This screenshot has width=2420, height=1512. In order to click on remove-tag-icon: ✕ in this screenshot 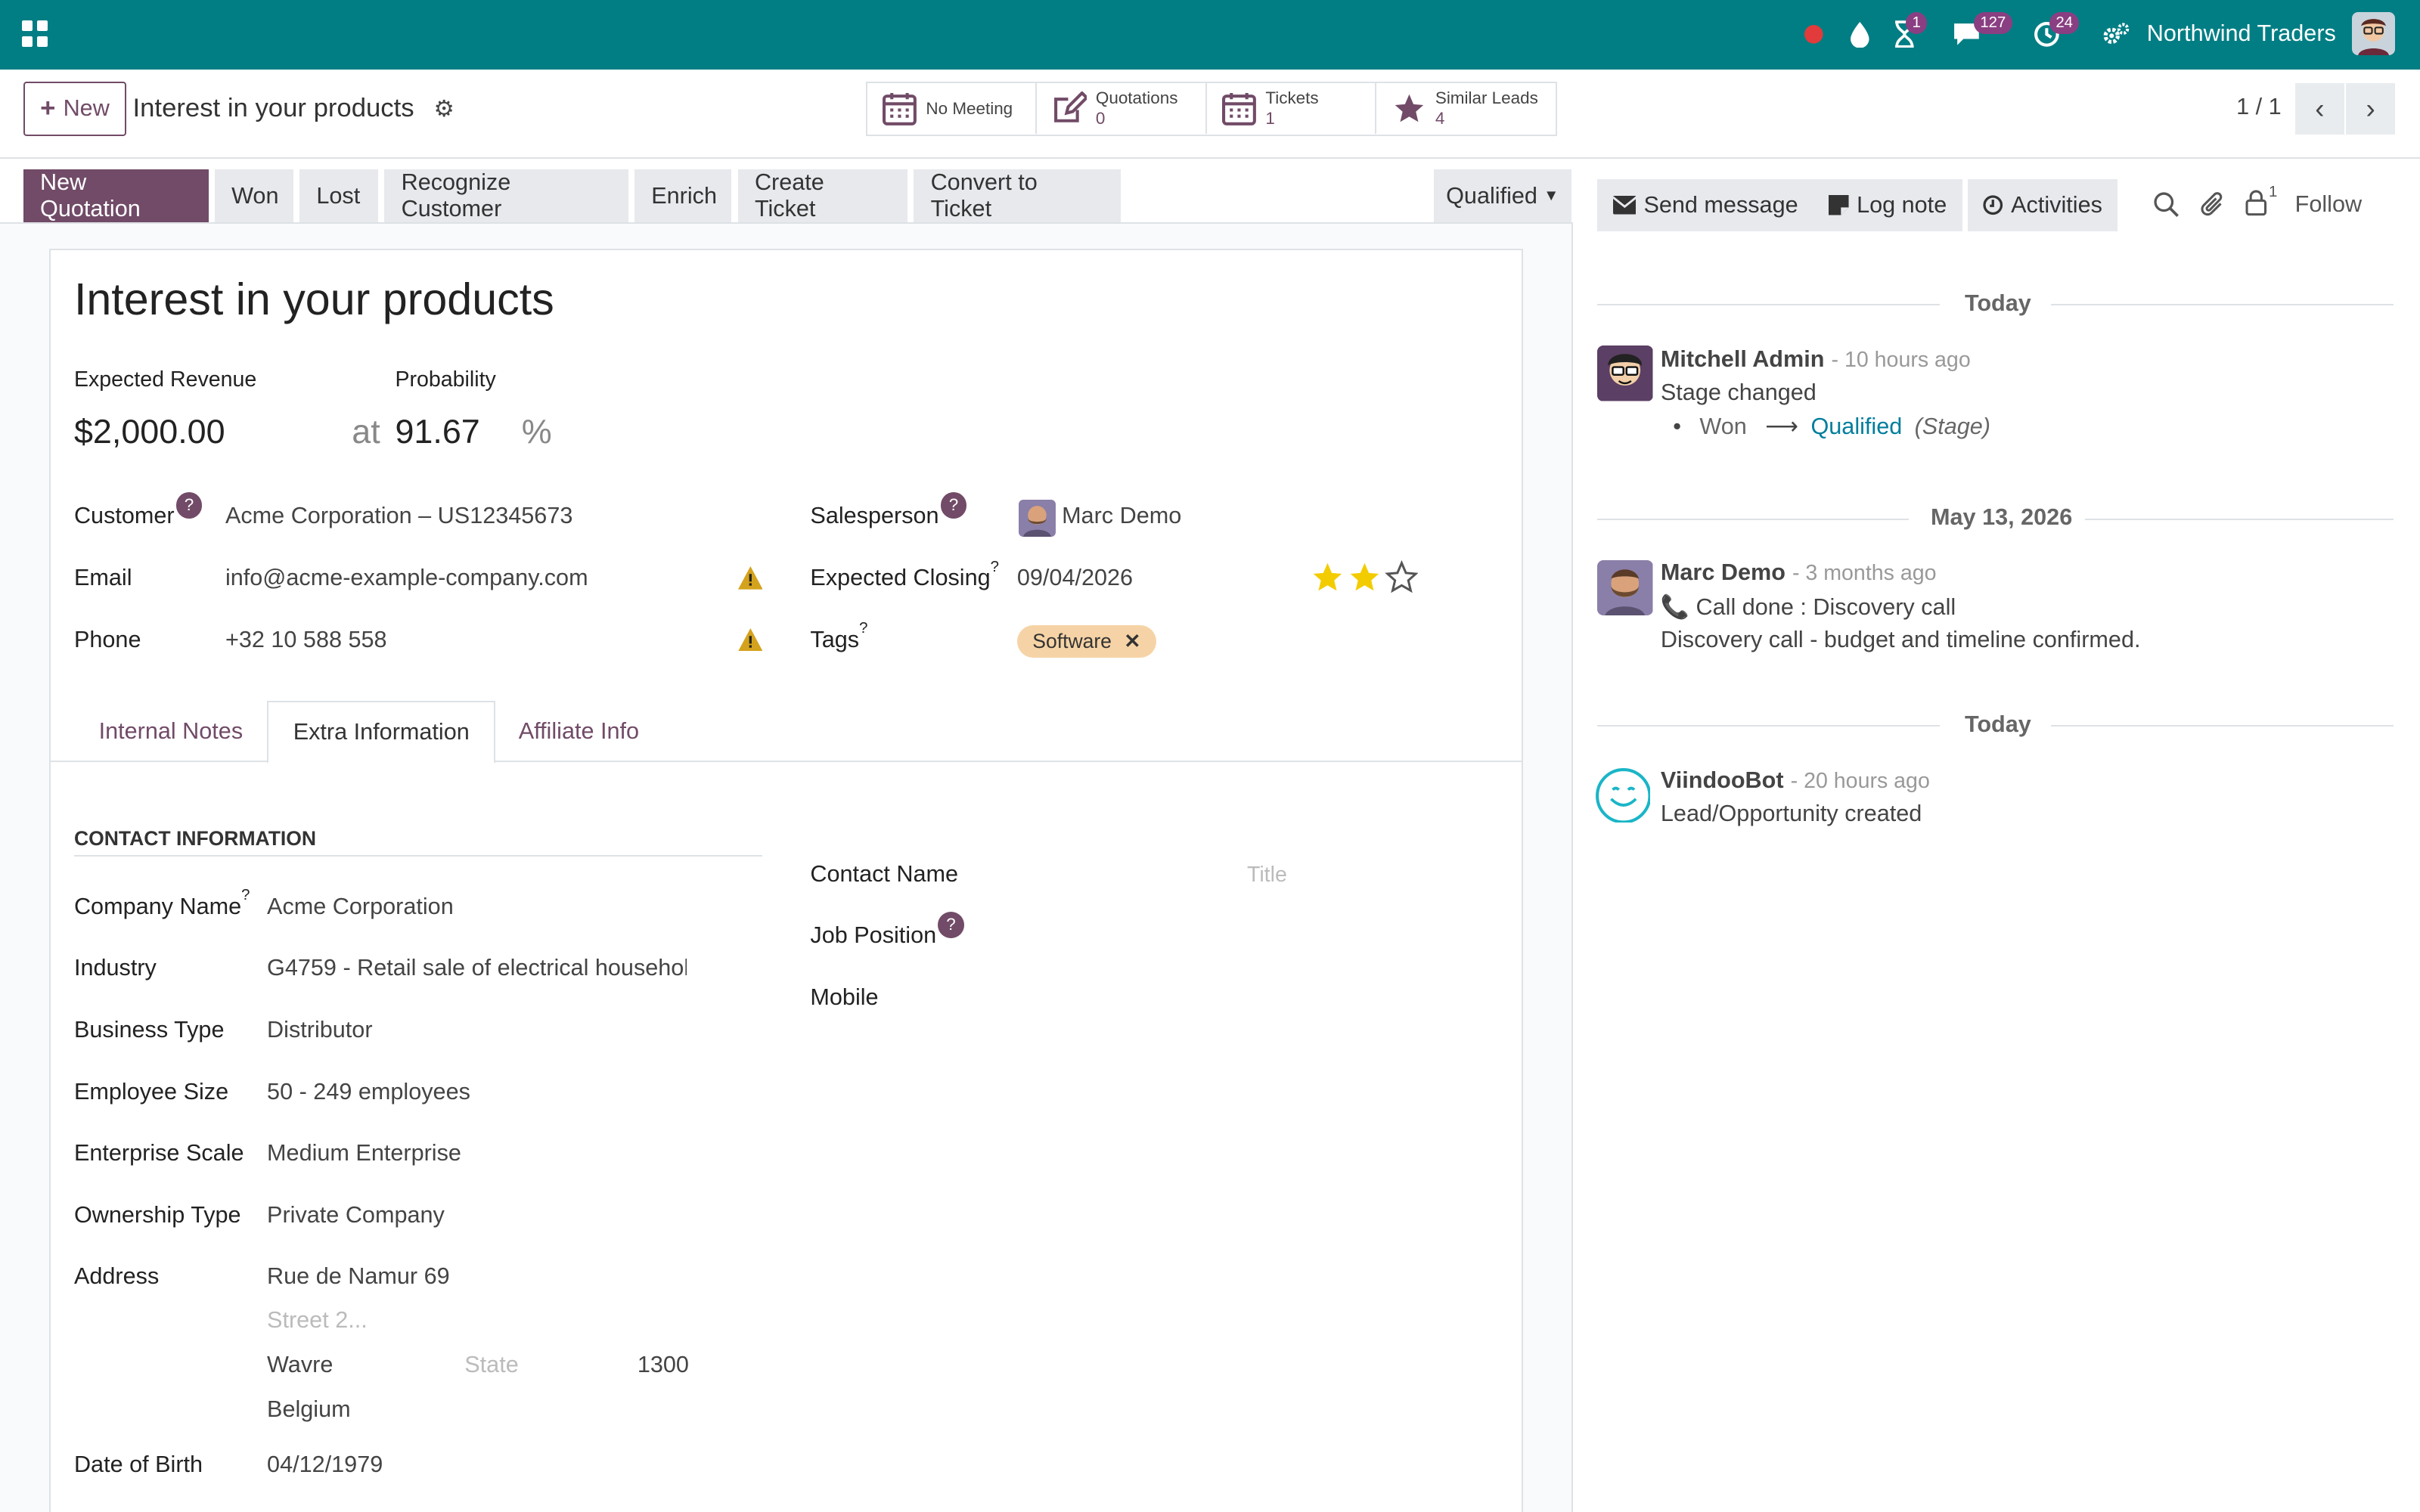, I will do `click(1132, 641)`.